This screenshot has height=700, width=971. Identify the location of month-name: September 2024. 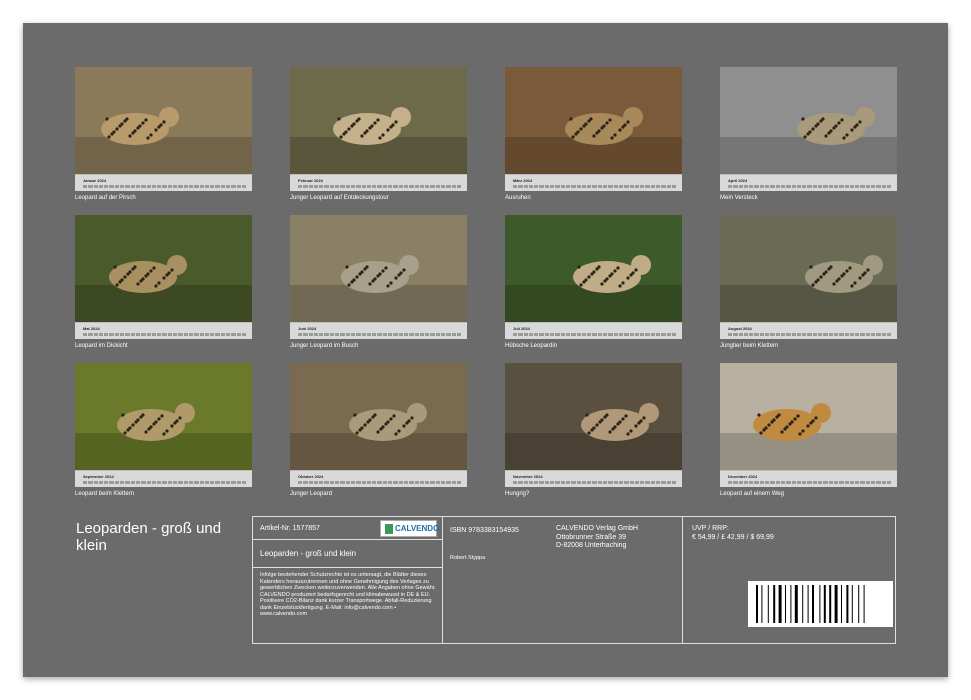
(98, 476).